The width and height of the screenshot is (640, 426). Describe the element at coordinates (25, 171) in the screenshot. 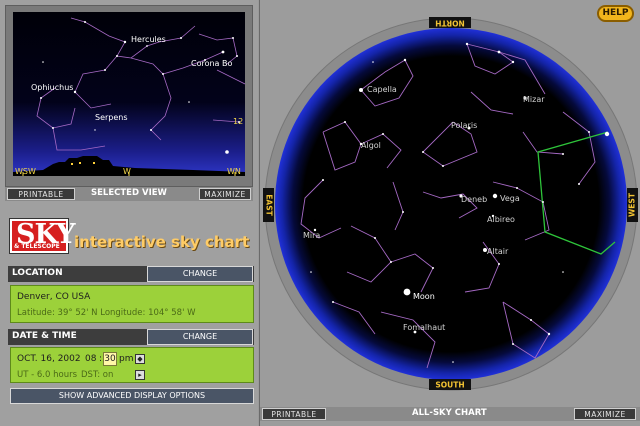

I see `preview-dir-wsw: WSW` at that location.